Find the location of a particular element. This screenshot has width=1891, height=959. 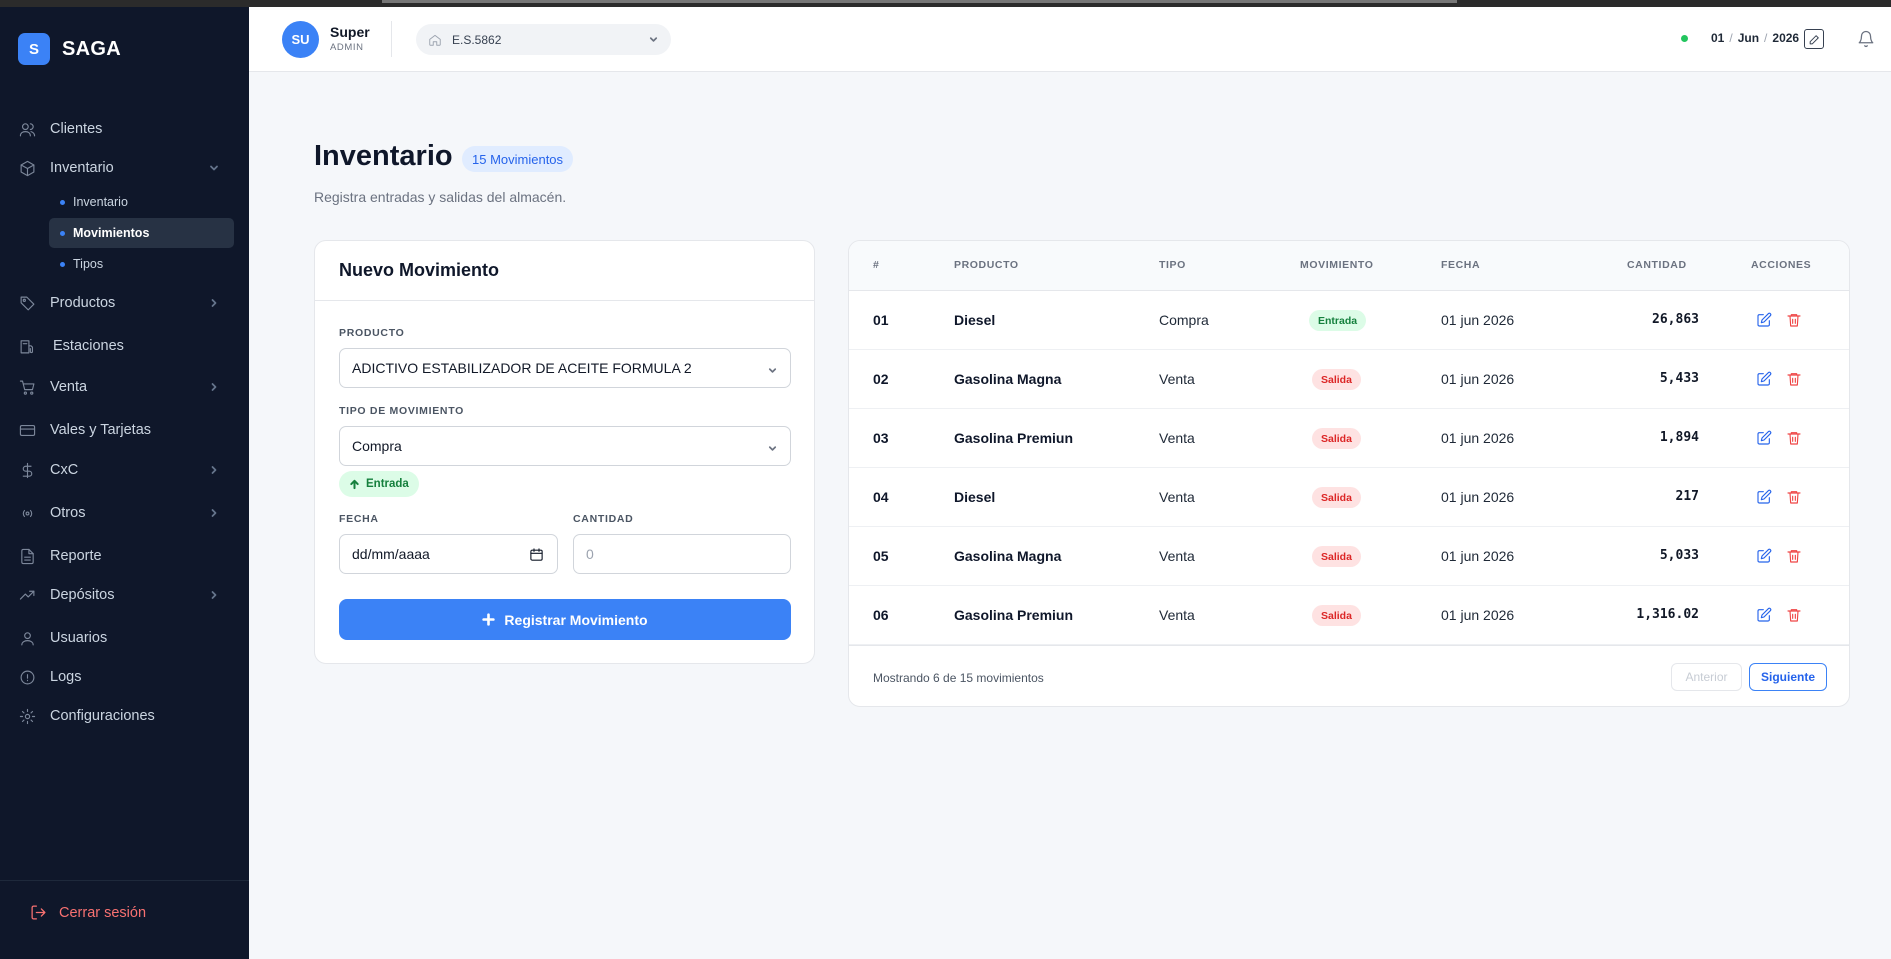

column-header: # is located at coordinates (876, 265).